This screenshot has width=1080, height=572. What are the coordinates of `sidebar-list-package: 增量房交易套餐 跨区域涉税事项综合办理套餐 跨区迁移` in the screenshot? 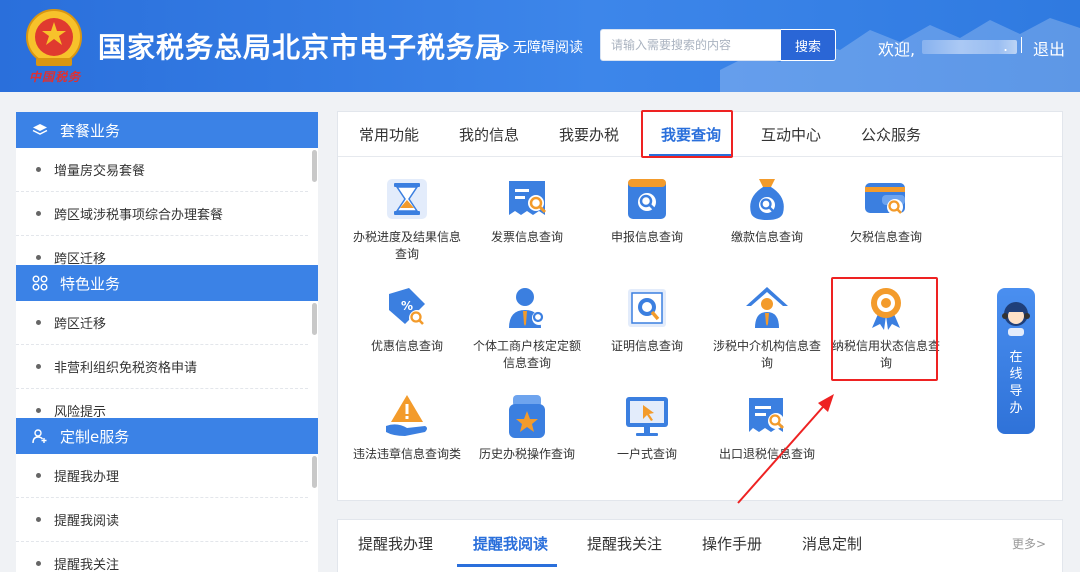 It's located at (167, 207).